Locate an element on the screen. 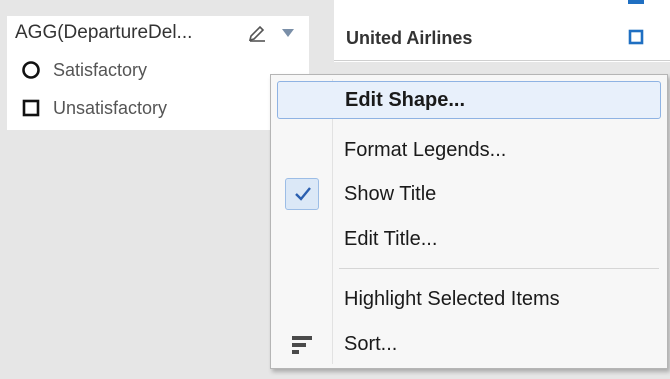  view-row-panel: United Airlines is located at coordinates (502, 31).